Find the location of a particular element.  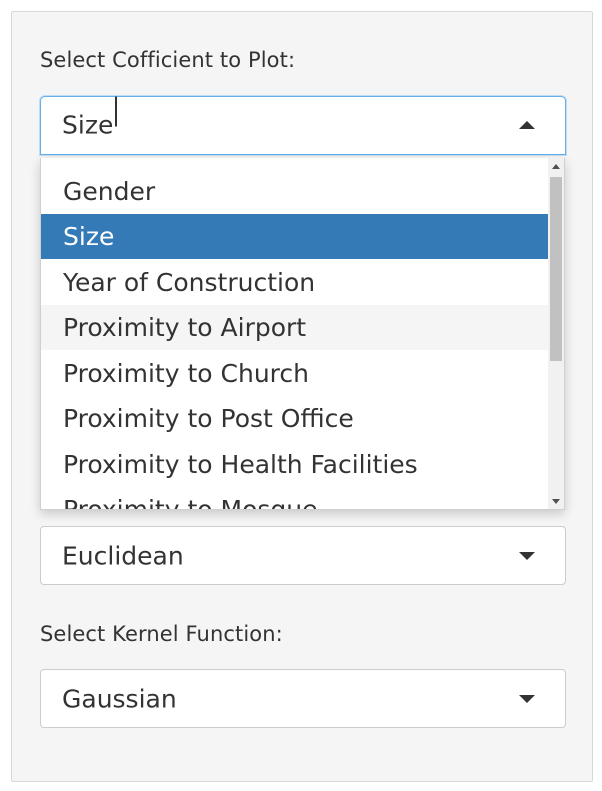

coefficient-select: Size is located at coordinates (303, 125).